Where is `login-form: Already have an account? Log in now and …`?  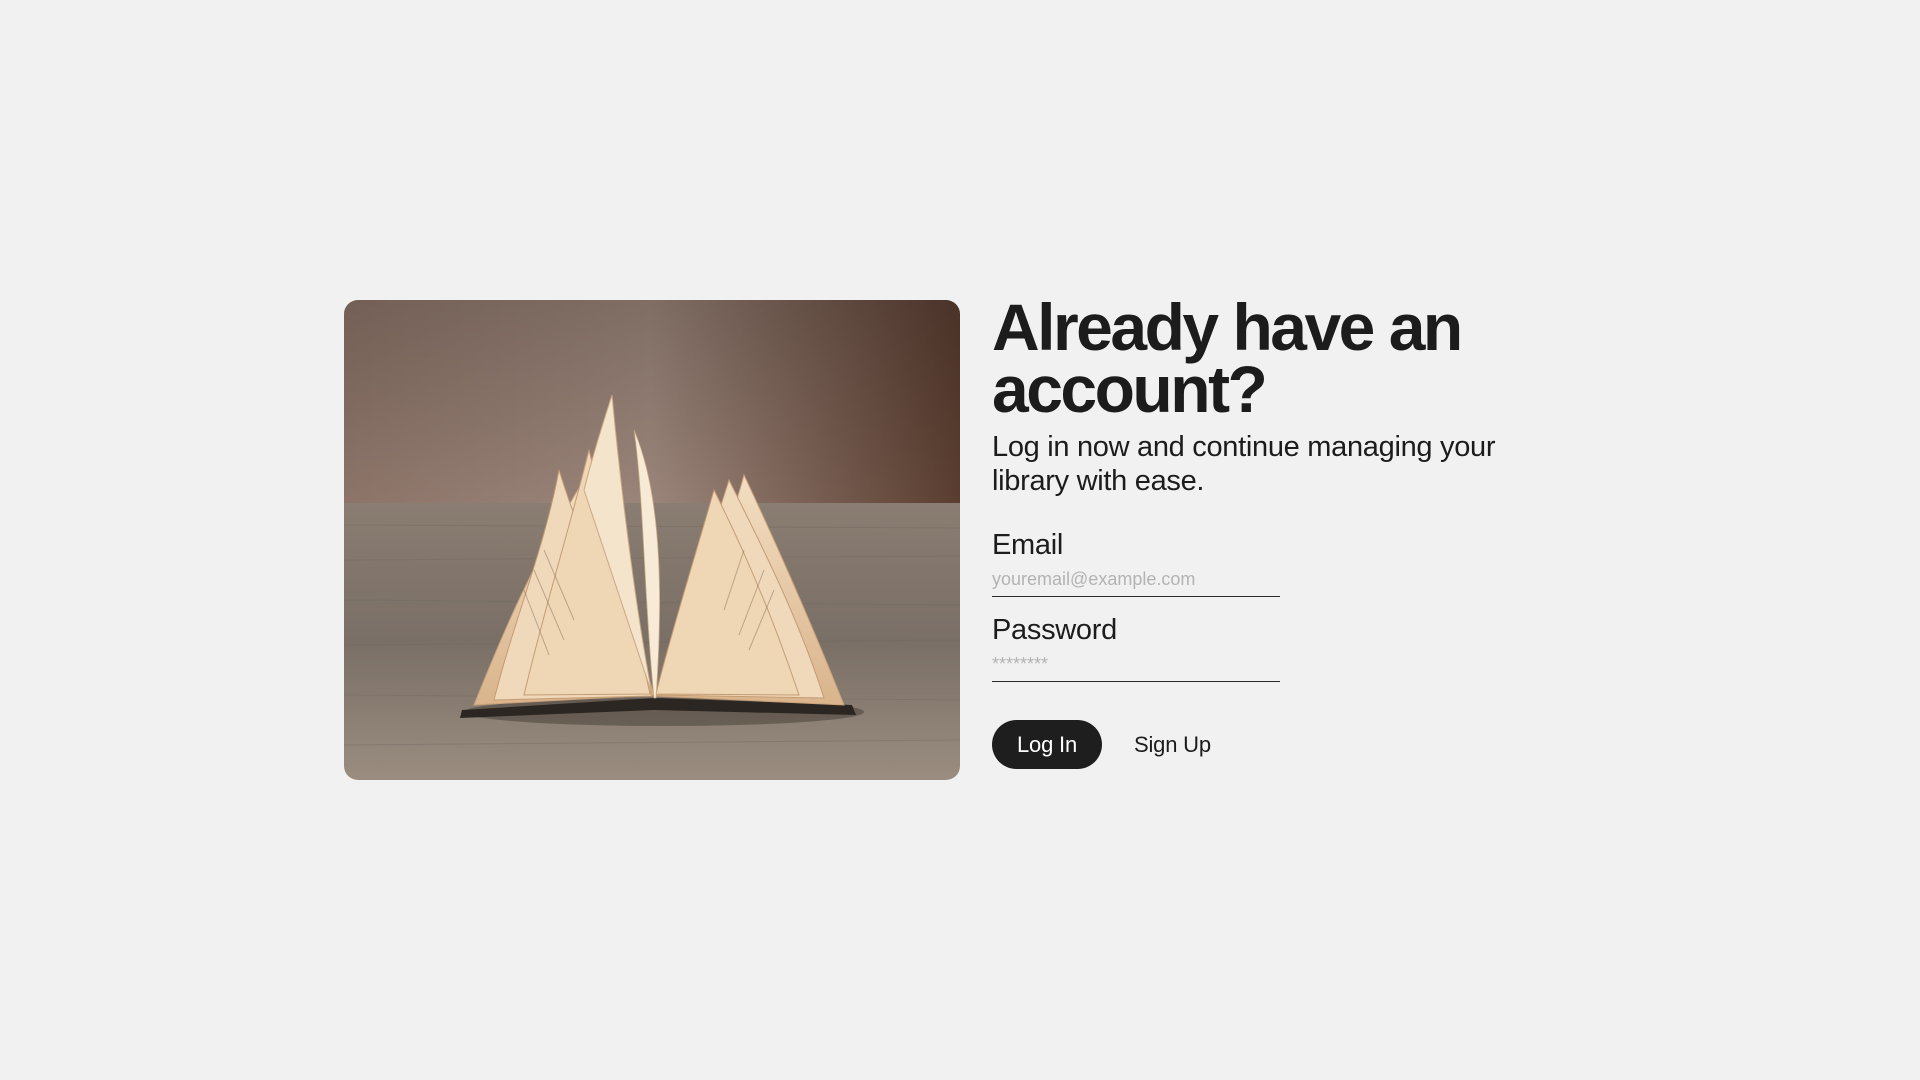
login-form: Already have an account? Log in now and … is located at coordinates (1252, 529).